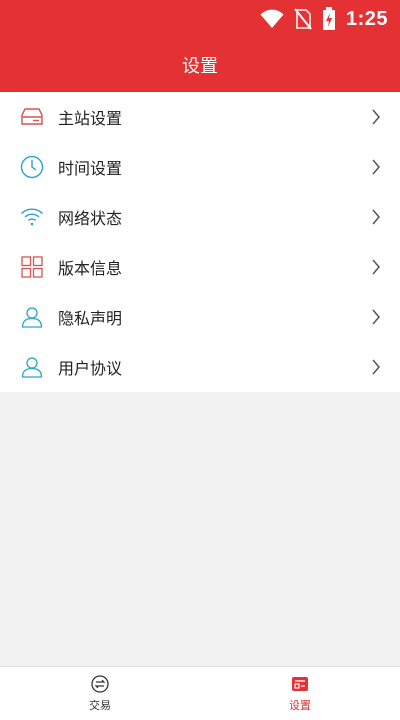 The height and width of the screenshot is (720, 400). I want to click on exchange-icon, so click(100, 684).